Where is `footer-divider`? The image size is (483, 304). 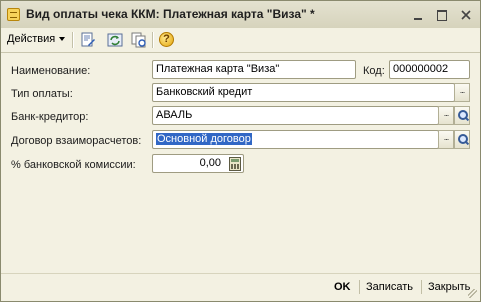 footer-divider is located at coordinates (240, 273).